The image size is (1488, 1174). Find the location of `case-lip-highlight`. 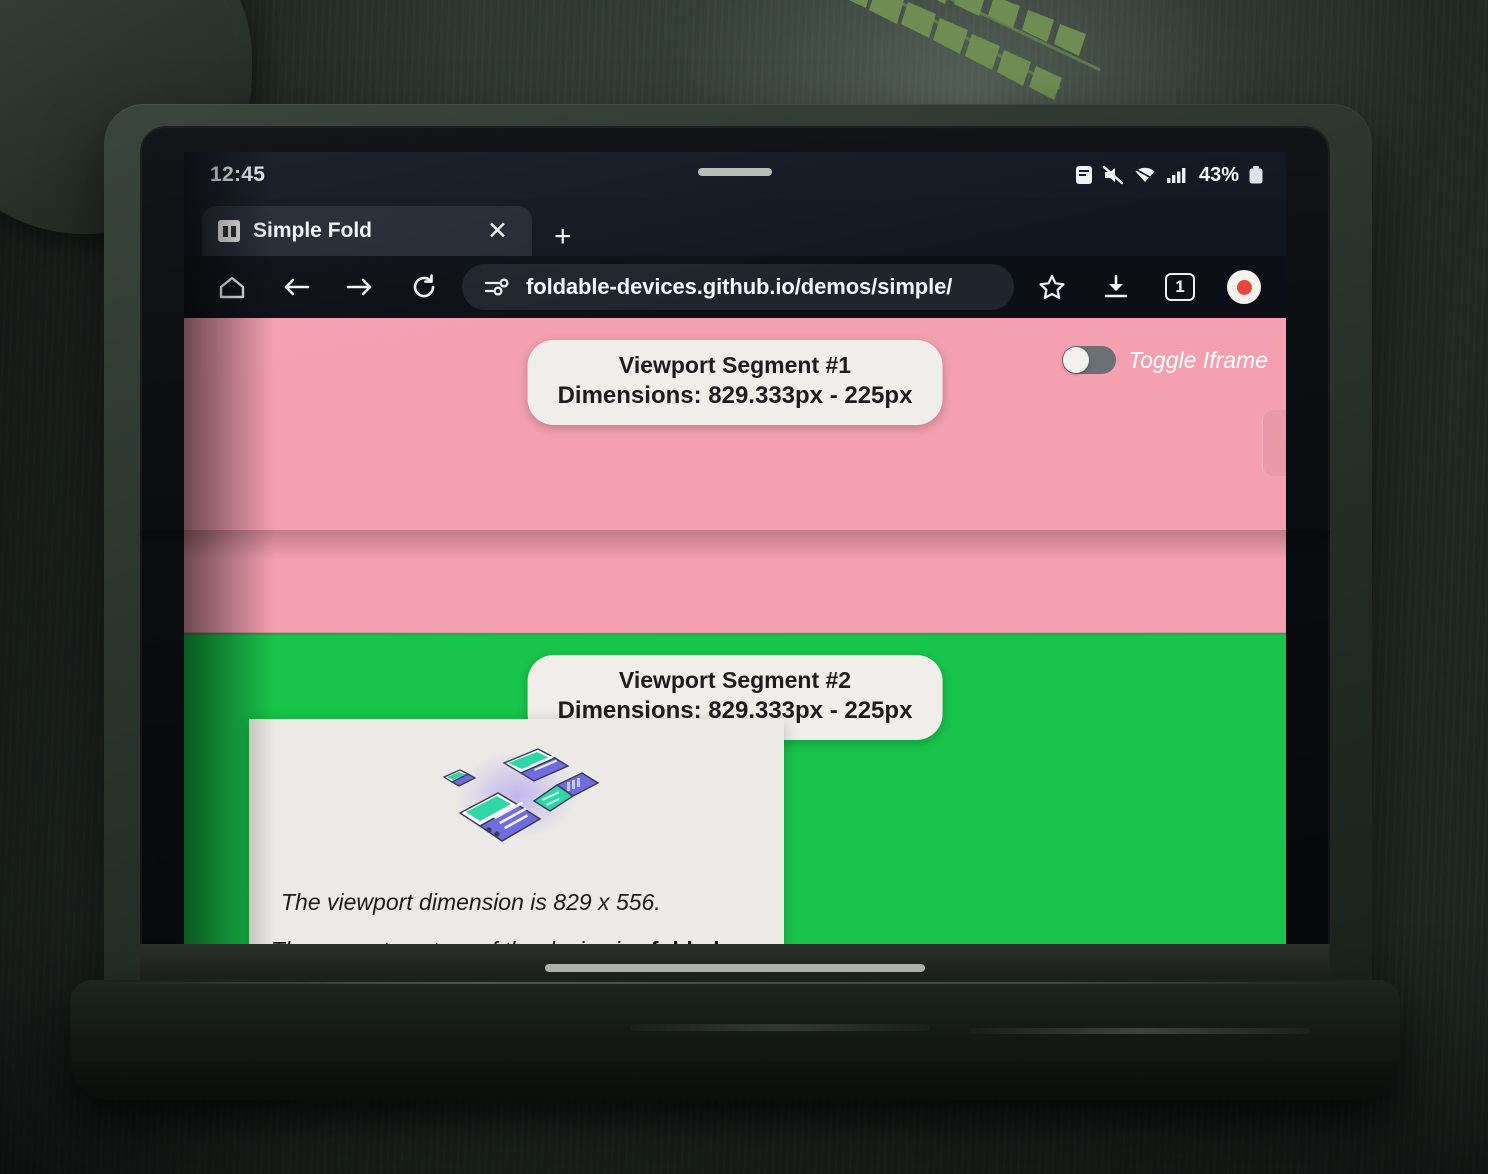

case-lip-highlight is located at coordinates (735, 983).